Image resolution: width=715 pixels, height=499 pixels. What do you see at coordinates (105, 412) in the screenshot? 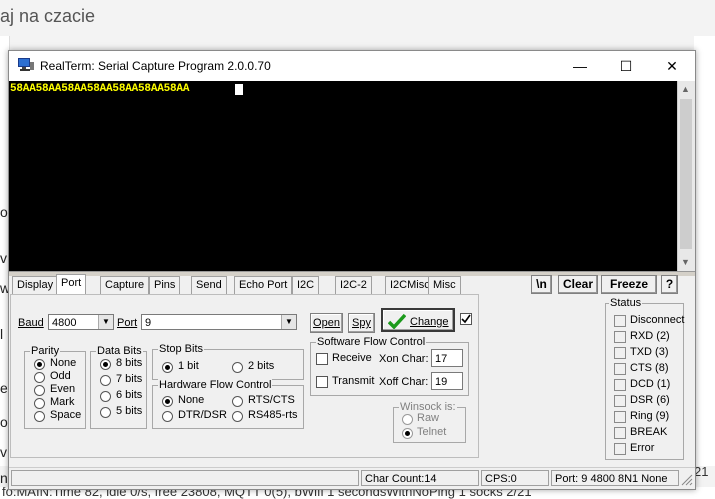
I see `data-bits-5-radio` at bounding box center [105, 412].